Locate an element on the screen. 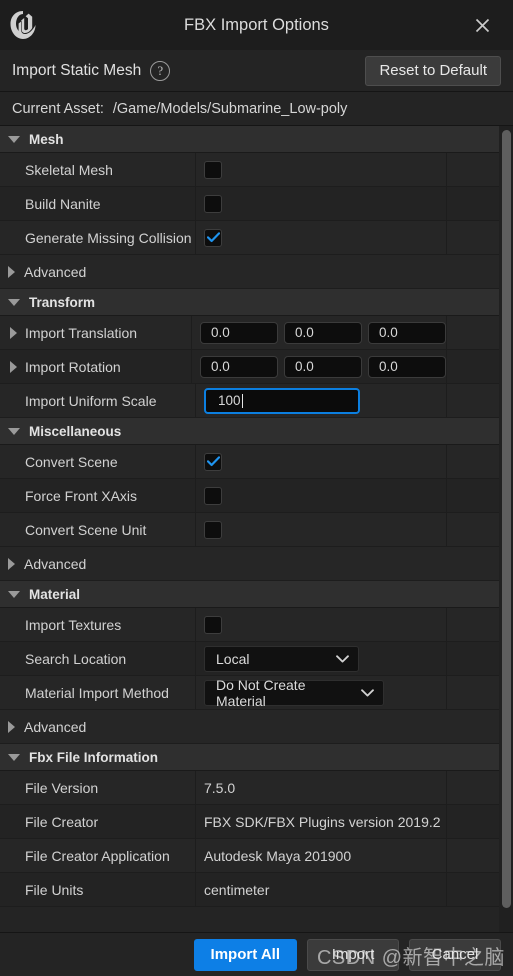  property-name-cell: Force Front XAxis is located at coordinates (98, 495).